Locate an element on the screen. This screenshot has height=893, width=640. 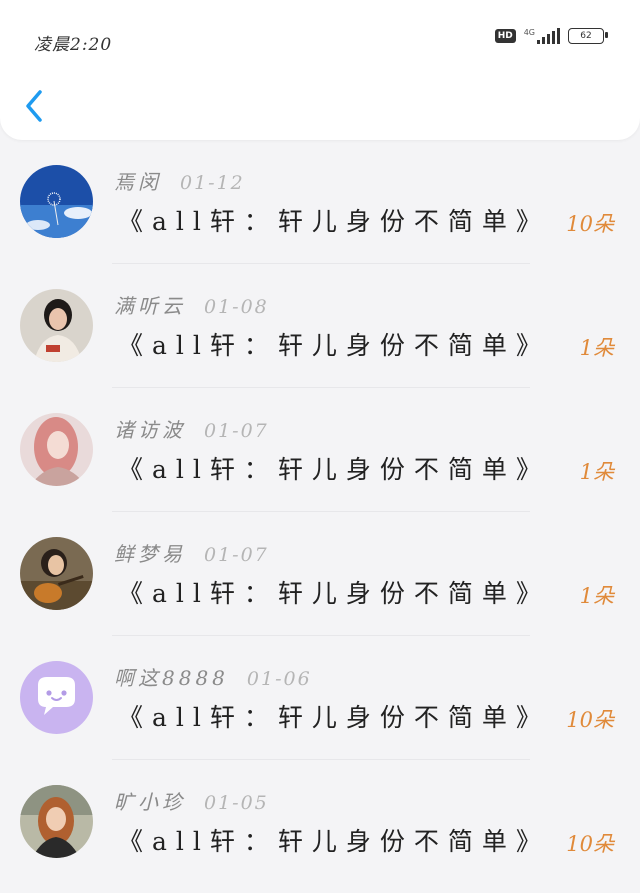
status-icons: HD 4G 62 is located at coordinates (551, 35).